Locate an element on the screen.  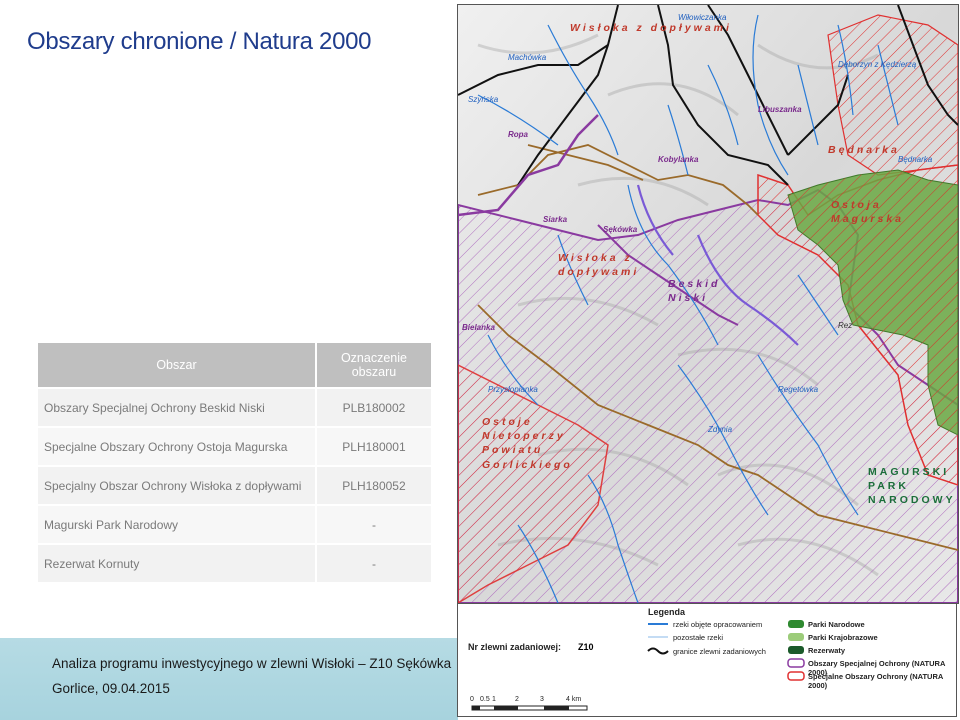
row-code: PLH180001 is located at coordinates (373, 445).